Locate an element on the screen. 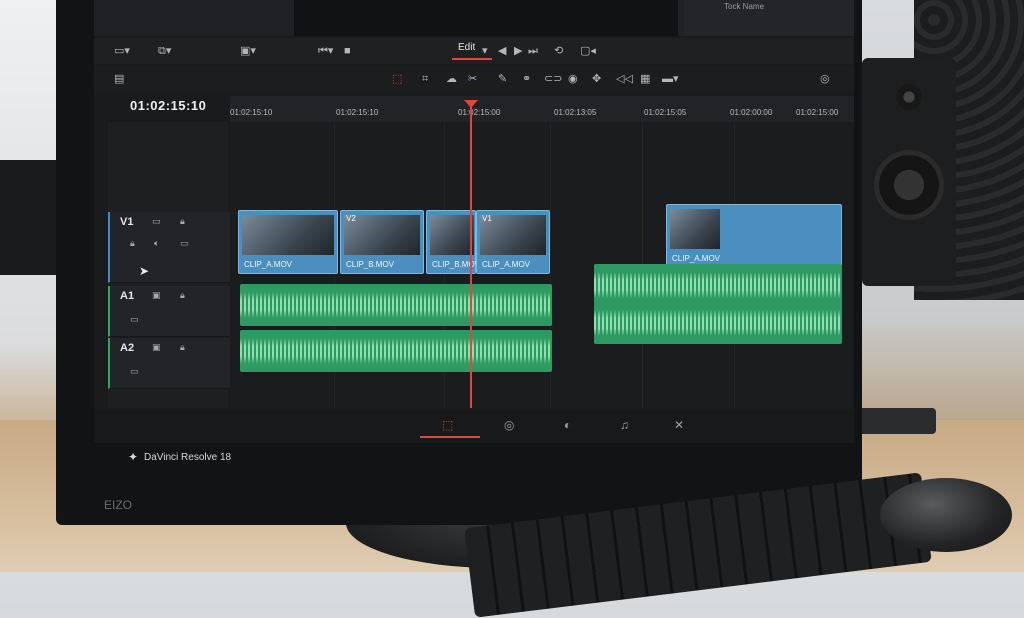  speaker-woofer is located at coordinates (909, 185).